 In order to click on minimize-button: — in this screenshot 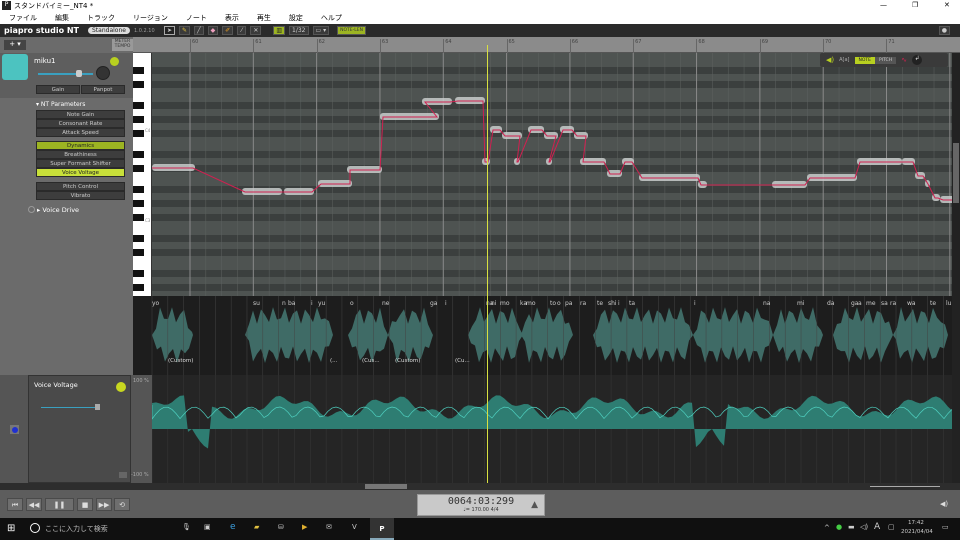, I will do `click(883, 5)`.